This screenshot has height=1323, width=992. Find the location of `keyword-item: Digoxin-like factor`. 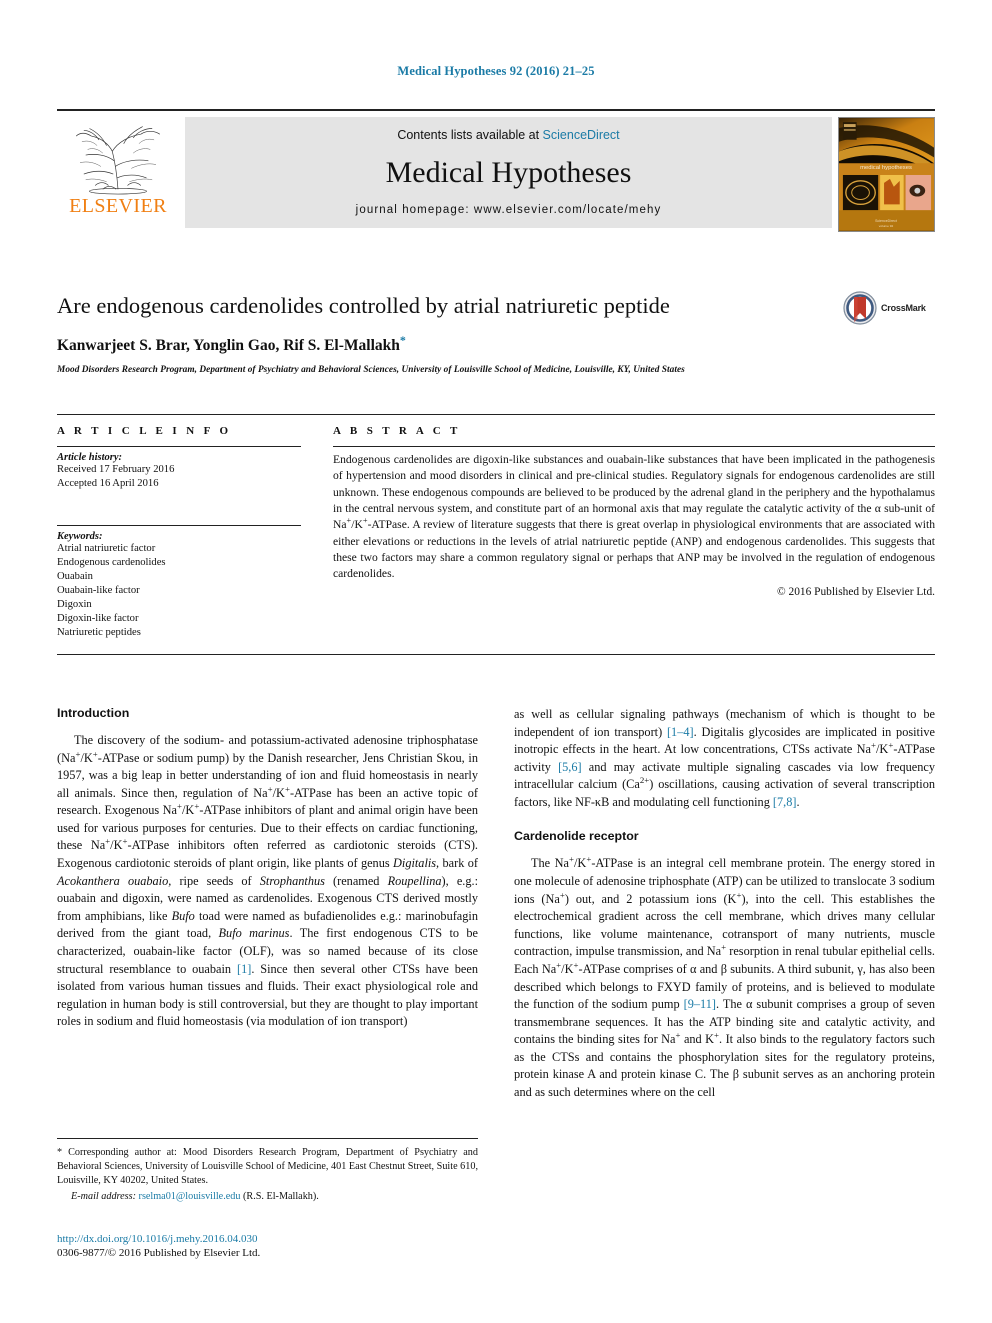

keyword-item: Digoxin-like factor is located at coordinates (98, 618).